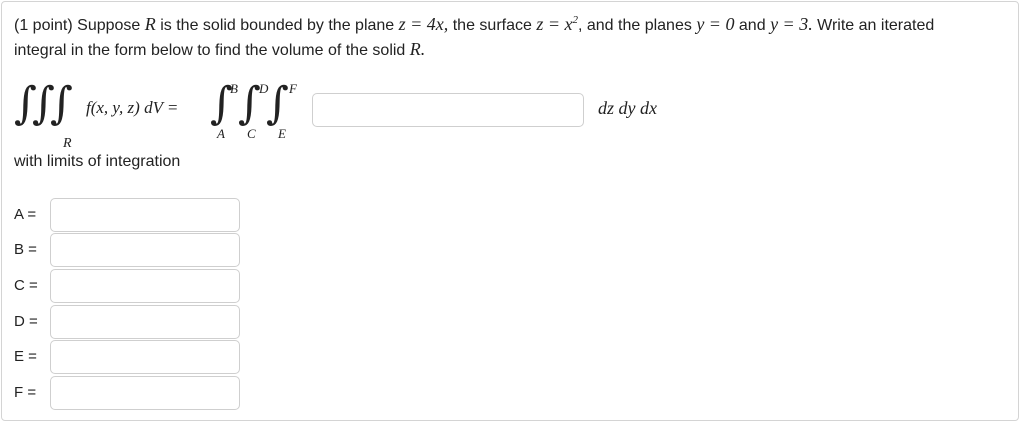  Describe the element at coordinates (791, 24) in the screenshot. I see `math-y3: y = 3.` at that location.